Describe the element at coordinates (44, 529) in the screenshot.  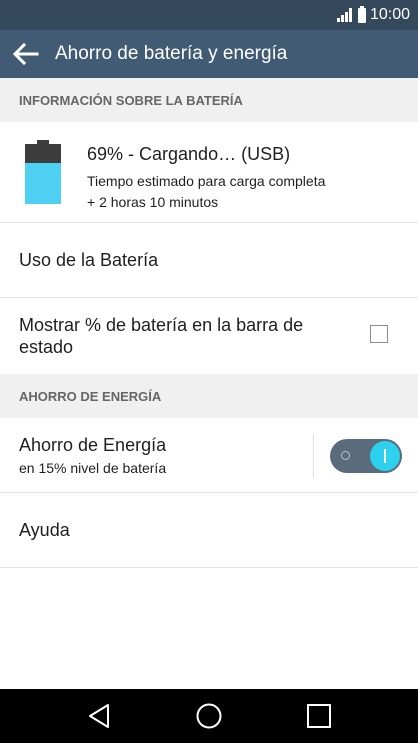
I see `help-label: Ayuda` at that location.